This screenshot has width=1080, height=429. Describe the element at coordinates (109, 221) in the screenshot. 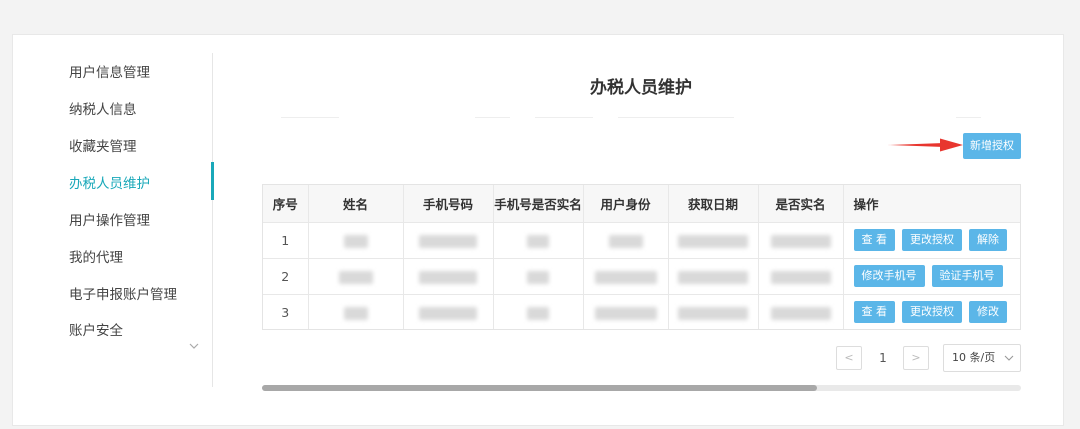

I see `sidebar-item-user-operations: 用户操作管理` at that location.